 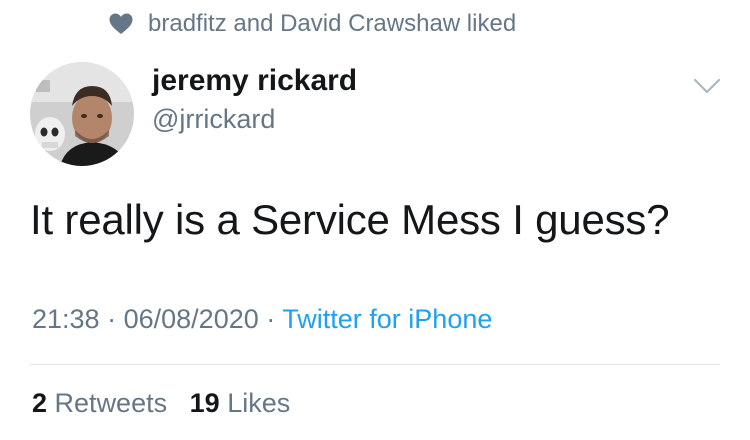 I want to click on heart-icon, so click(x=121, y=24).